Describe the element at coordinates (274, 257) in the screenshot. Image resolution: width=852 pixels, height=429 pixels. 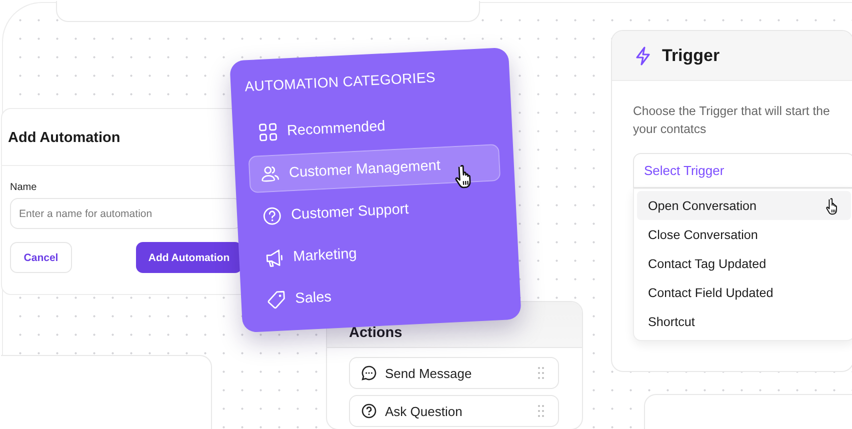
I see `megaphone-icon` at that location.